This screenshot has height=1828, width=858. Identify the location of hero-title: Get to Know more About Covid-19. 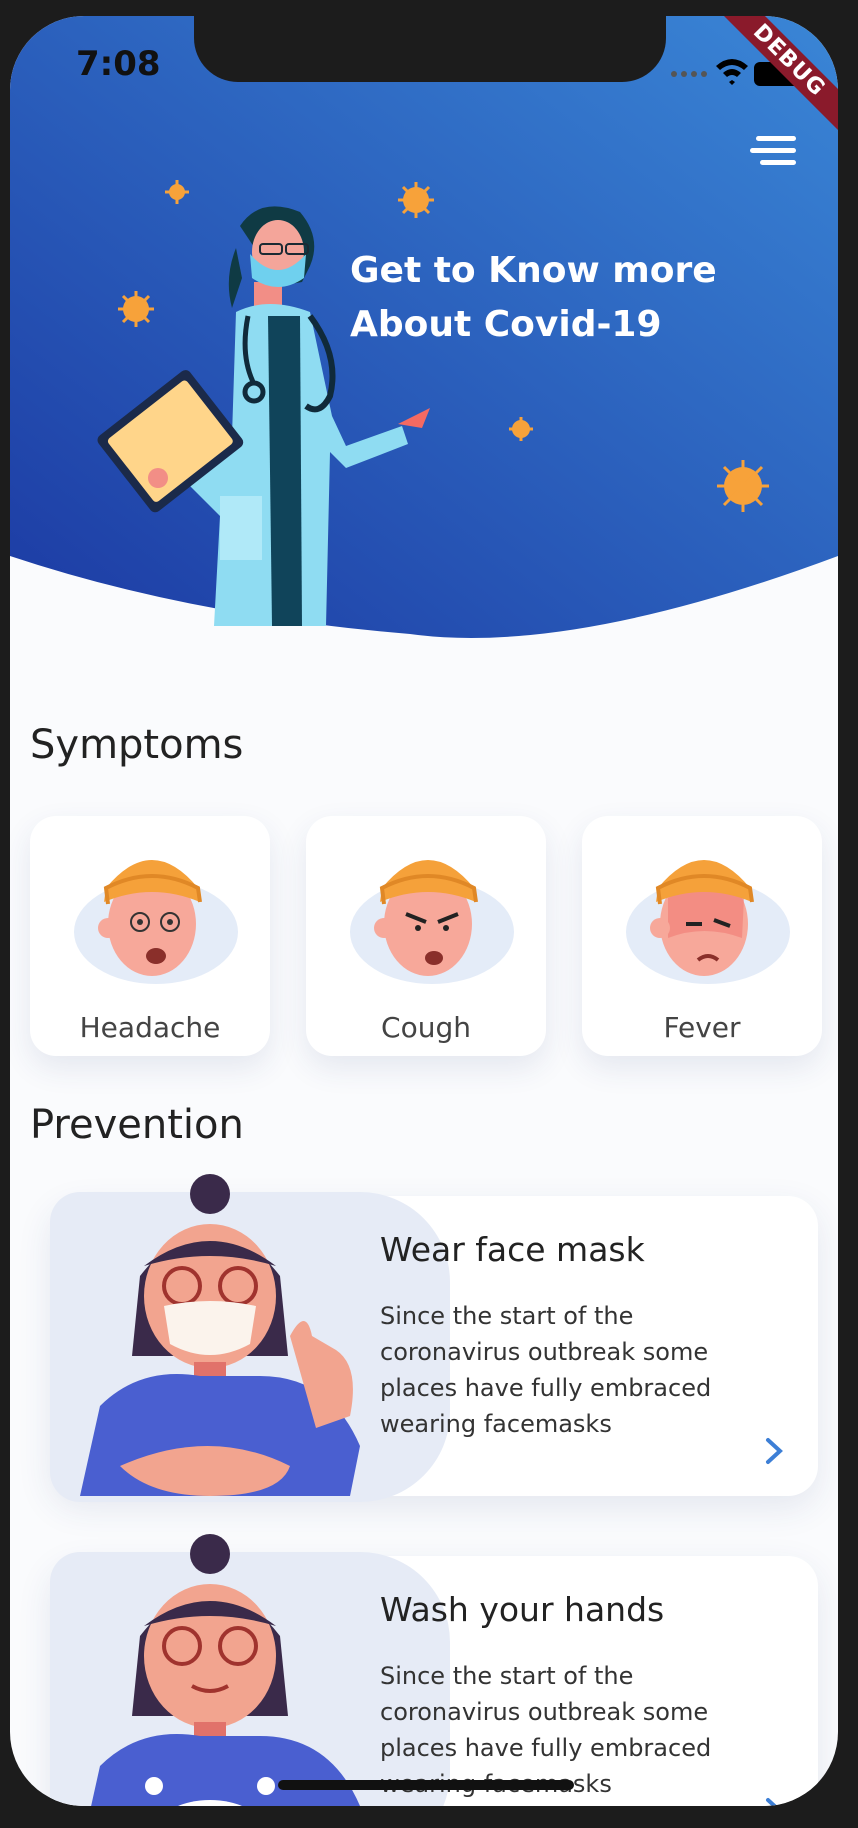
(560, 298).